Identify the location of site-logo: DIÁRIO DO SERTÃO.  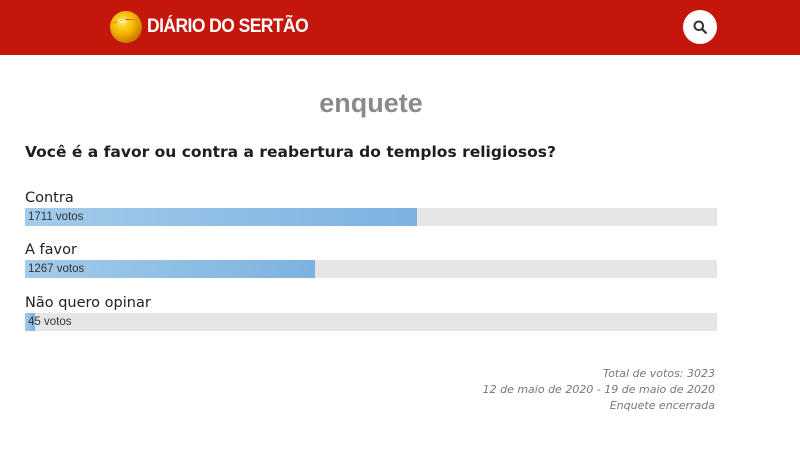
(215, 27).